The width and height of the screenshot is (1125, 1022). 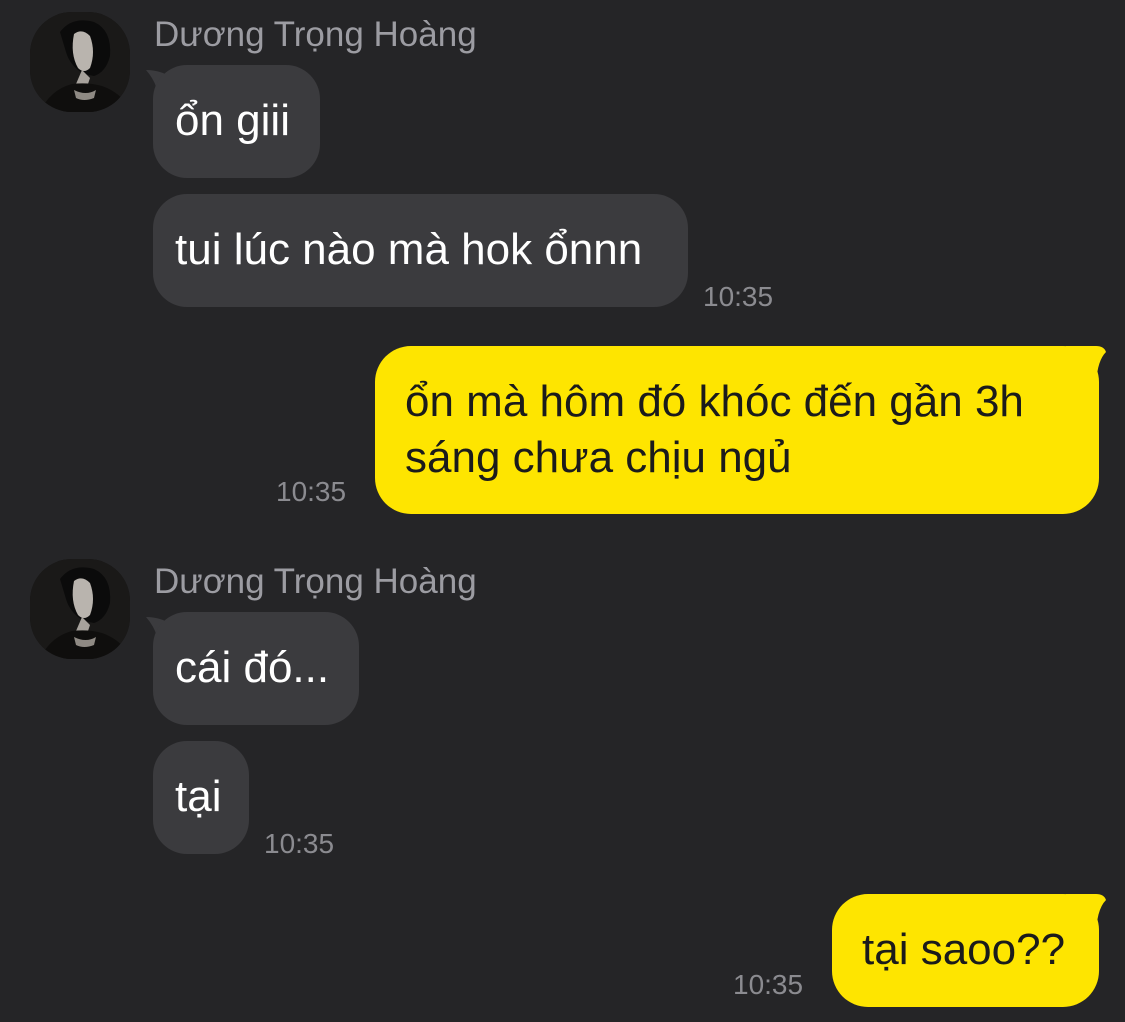 I want to click on message-bubble: tui lúc nào mà hok ổnnn, so click(x=420, y=250).